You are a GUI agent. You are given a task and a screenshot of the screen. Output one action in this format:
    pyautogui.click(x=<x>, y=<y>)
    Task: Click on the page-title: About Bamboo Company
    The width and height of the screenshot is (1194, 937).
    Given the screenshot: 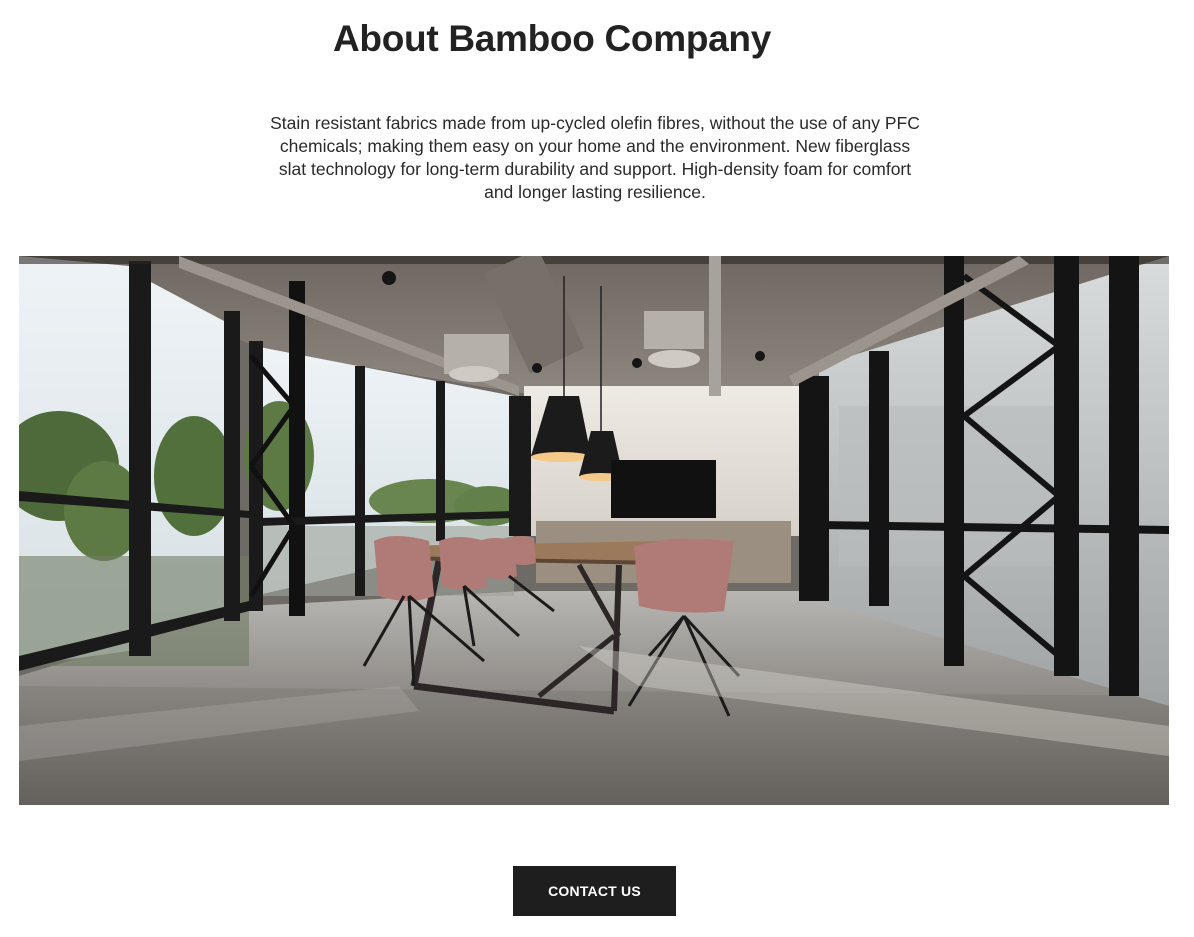 What is the action you would take?
    pyautogui.click(x=552, y=38)
    